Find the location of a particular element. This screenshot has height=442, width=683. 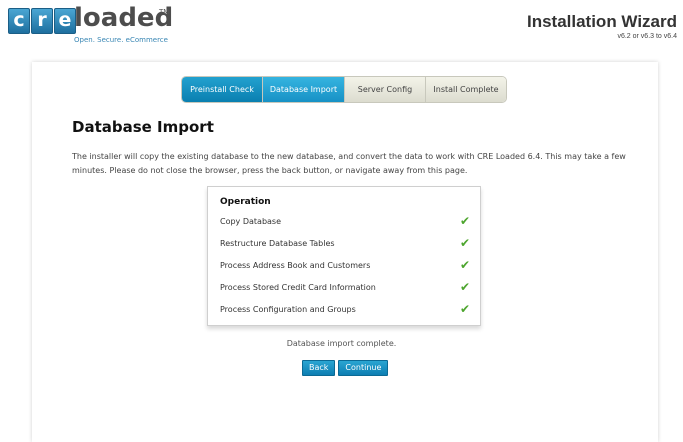

operation-label: Process Address Book and Customers is located at coordinates (295, 265).